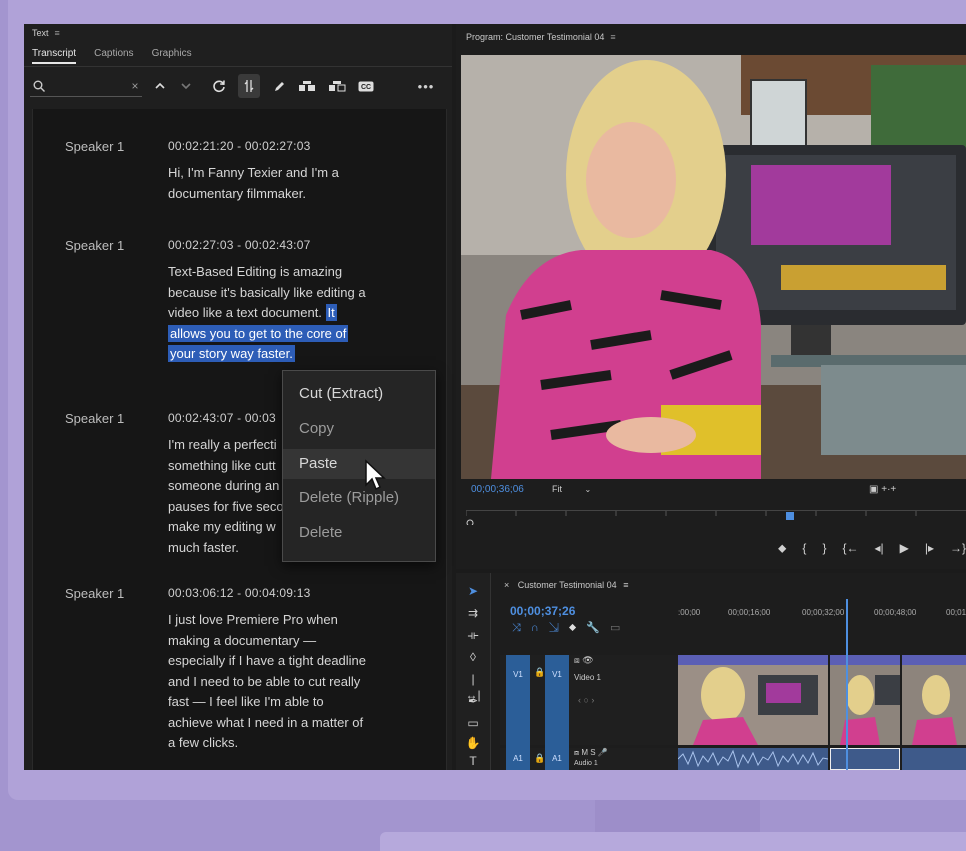 This screenshot has height=851, width=966. I want to click on selected-text: allows you to get to the core of, so click(258, 333).